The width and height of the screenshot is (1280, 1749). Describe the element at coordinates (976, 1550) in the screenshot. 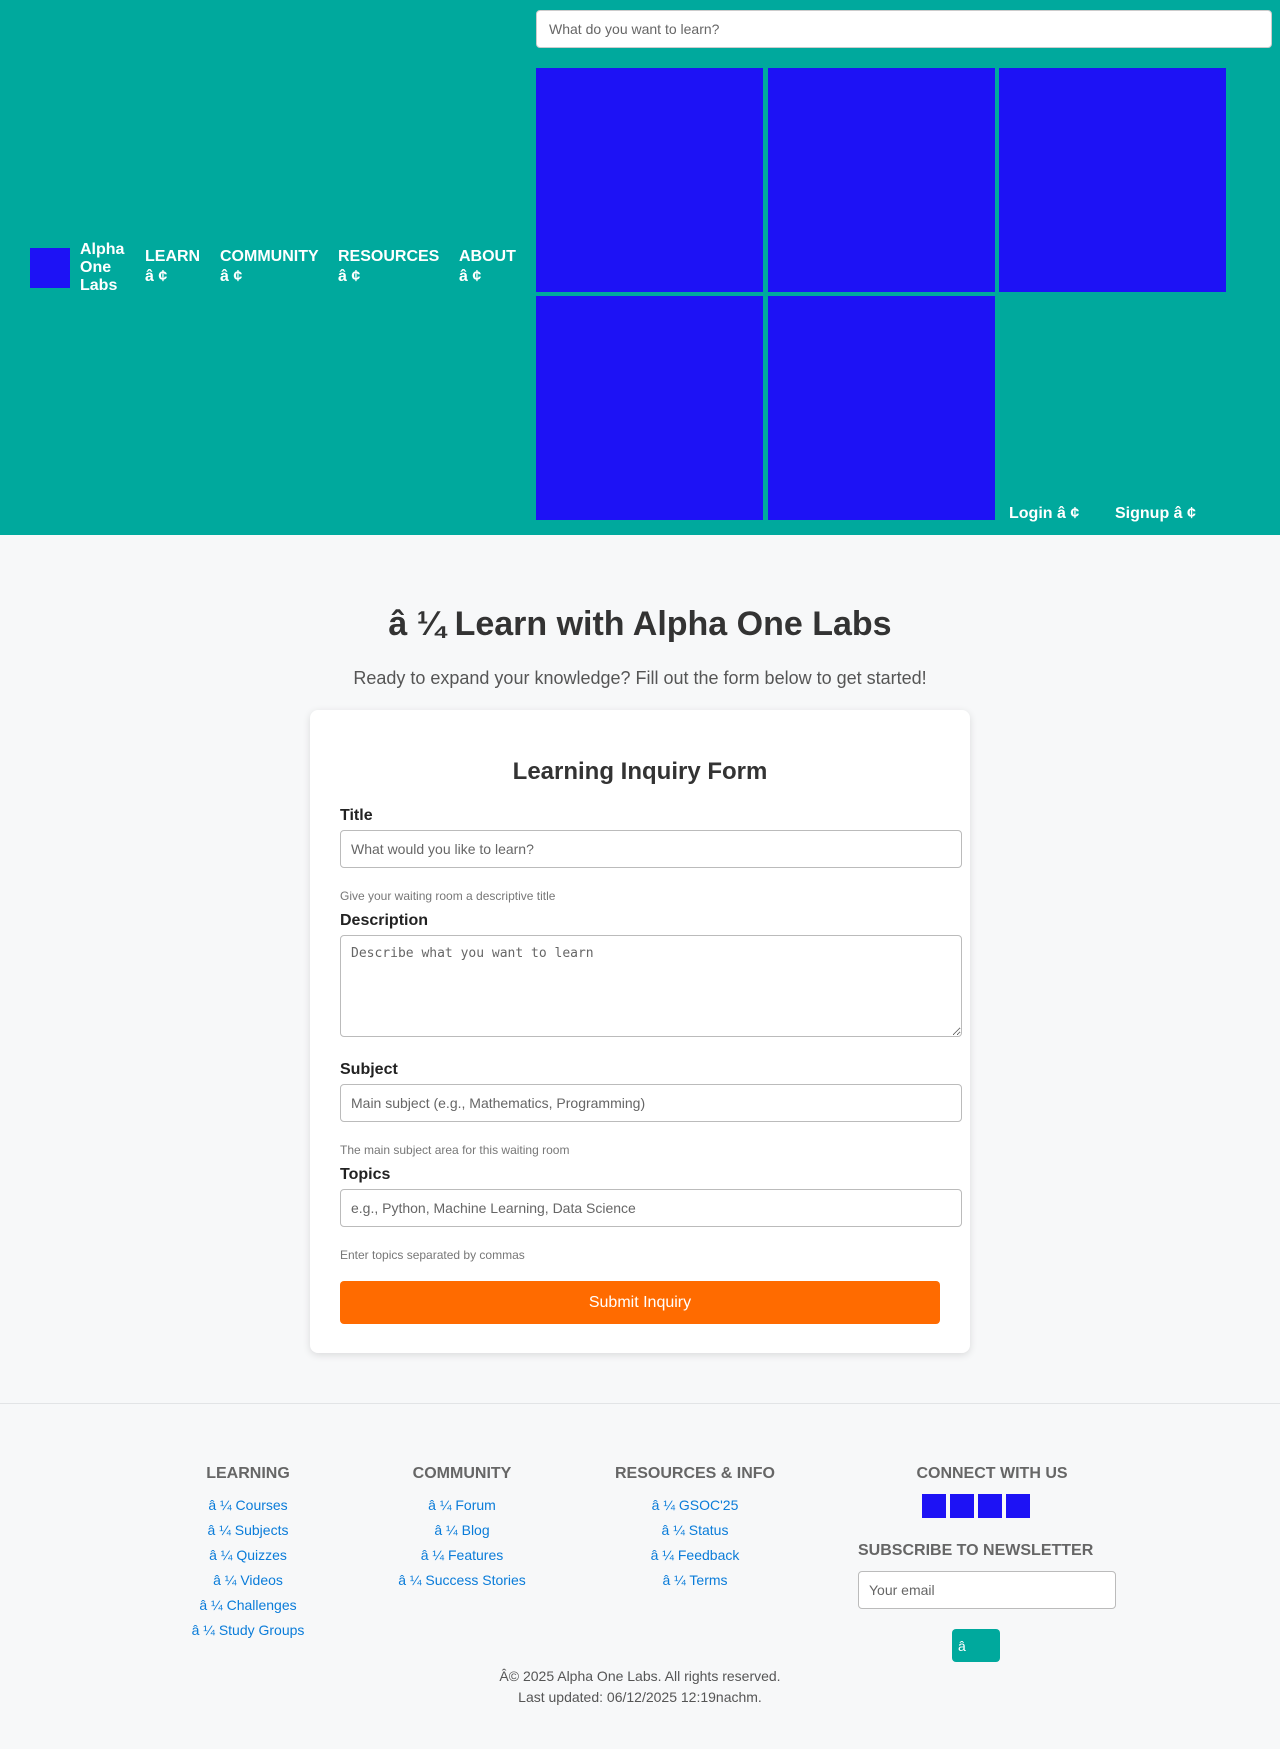

I see `newsletter-heading: SUBSCRIBE TO NEWSLETTER` at that location.